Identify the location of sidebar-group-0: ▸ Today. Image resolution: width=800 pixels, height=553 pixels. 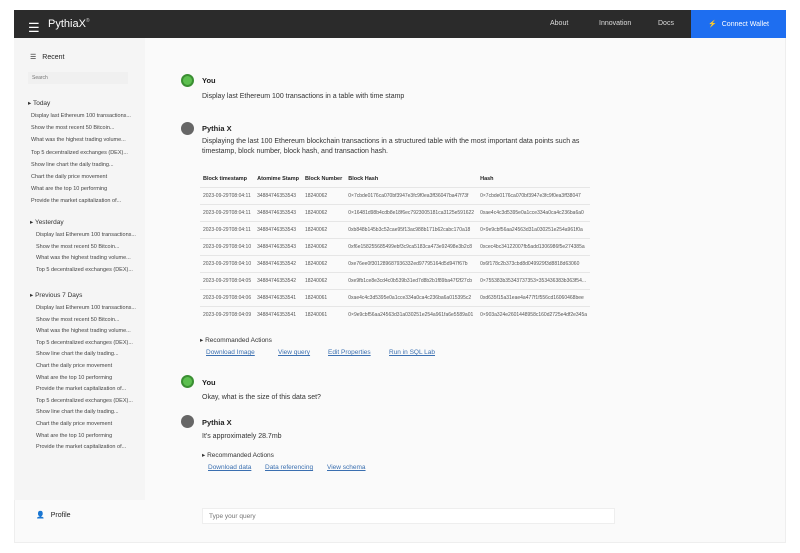
(39, 103).